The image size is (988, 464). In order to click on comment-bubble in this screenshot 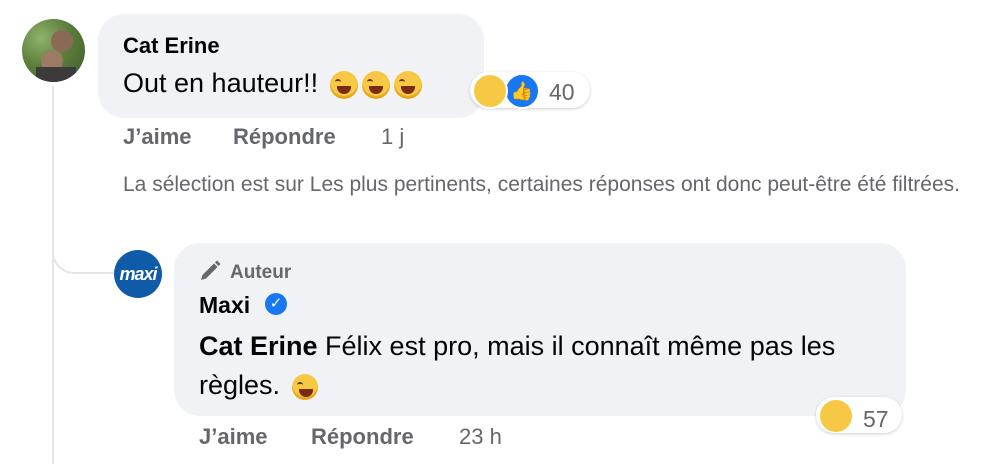, I will do `click(291, 66)`.